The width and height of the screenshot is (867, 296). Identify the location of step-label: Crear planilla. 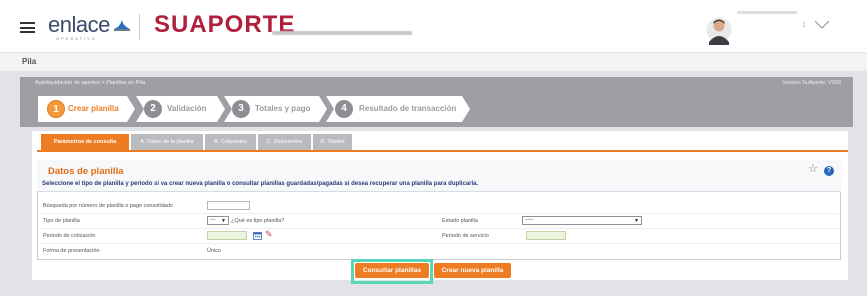
(93, 108).